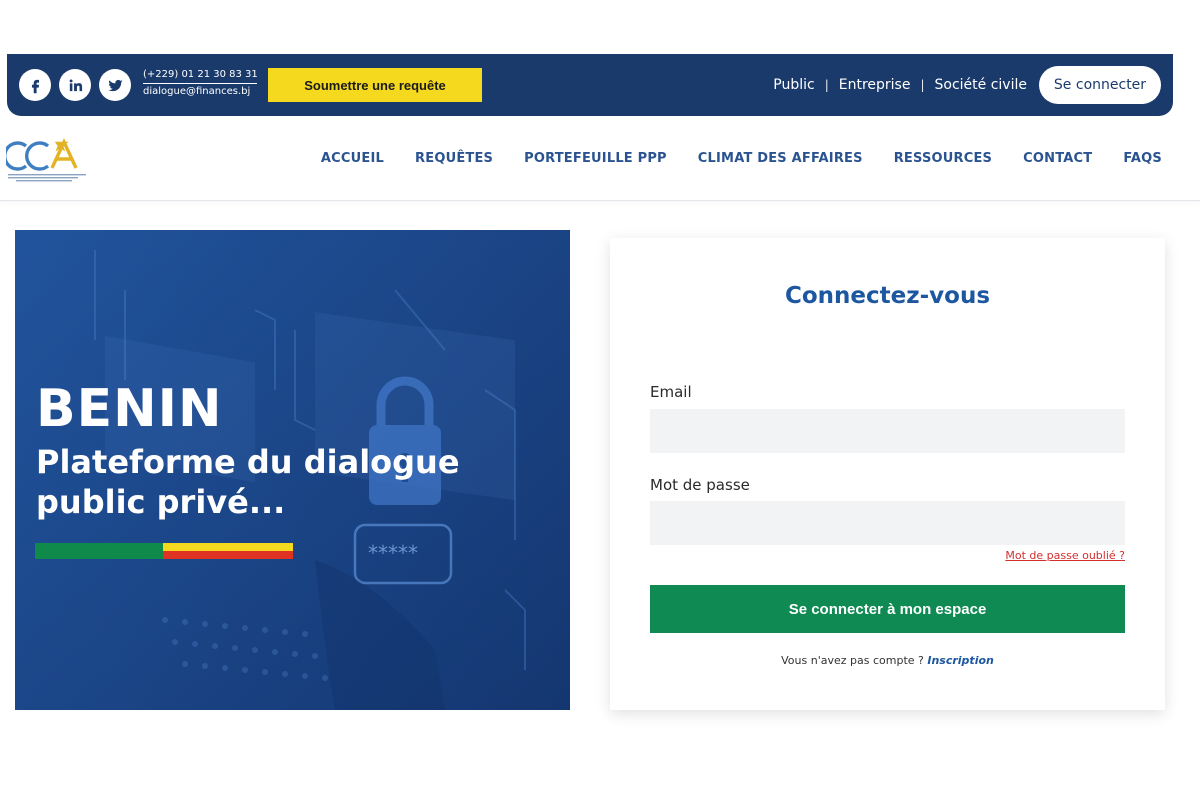 This screenshot has height=800, width=1200. What do you see at coordinates (887, 431) in the screenshot?
I see `email-input` at bounding box center [887, 431].